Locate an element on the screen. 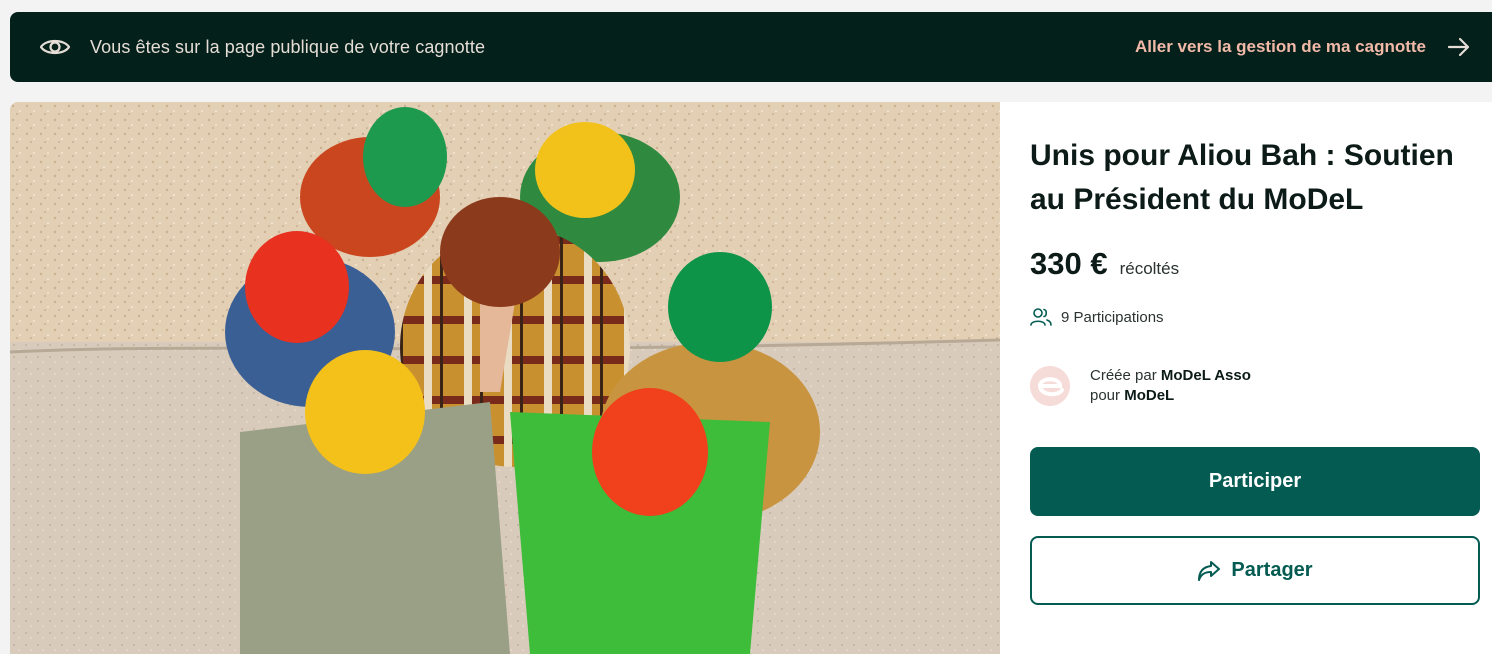 The height and width of the screenshot is (654, 1492). participations-row: 9 Participations is located at coordinates (1097, 317).